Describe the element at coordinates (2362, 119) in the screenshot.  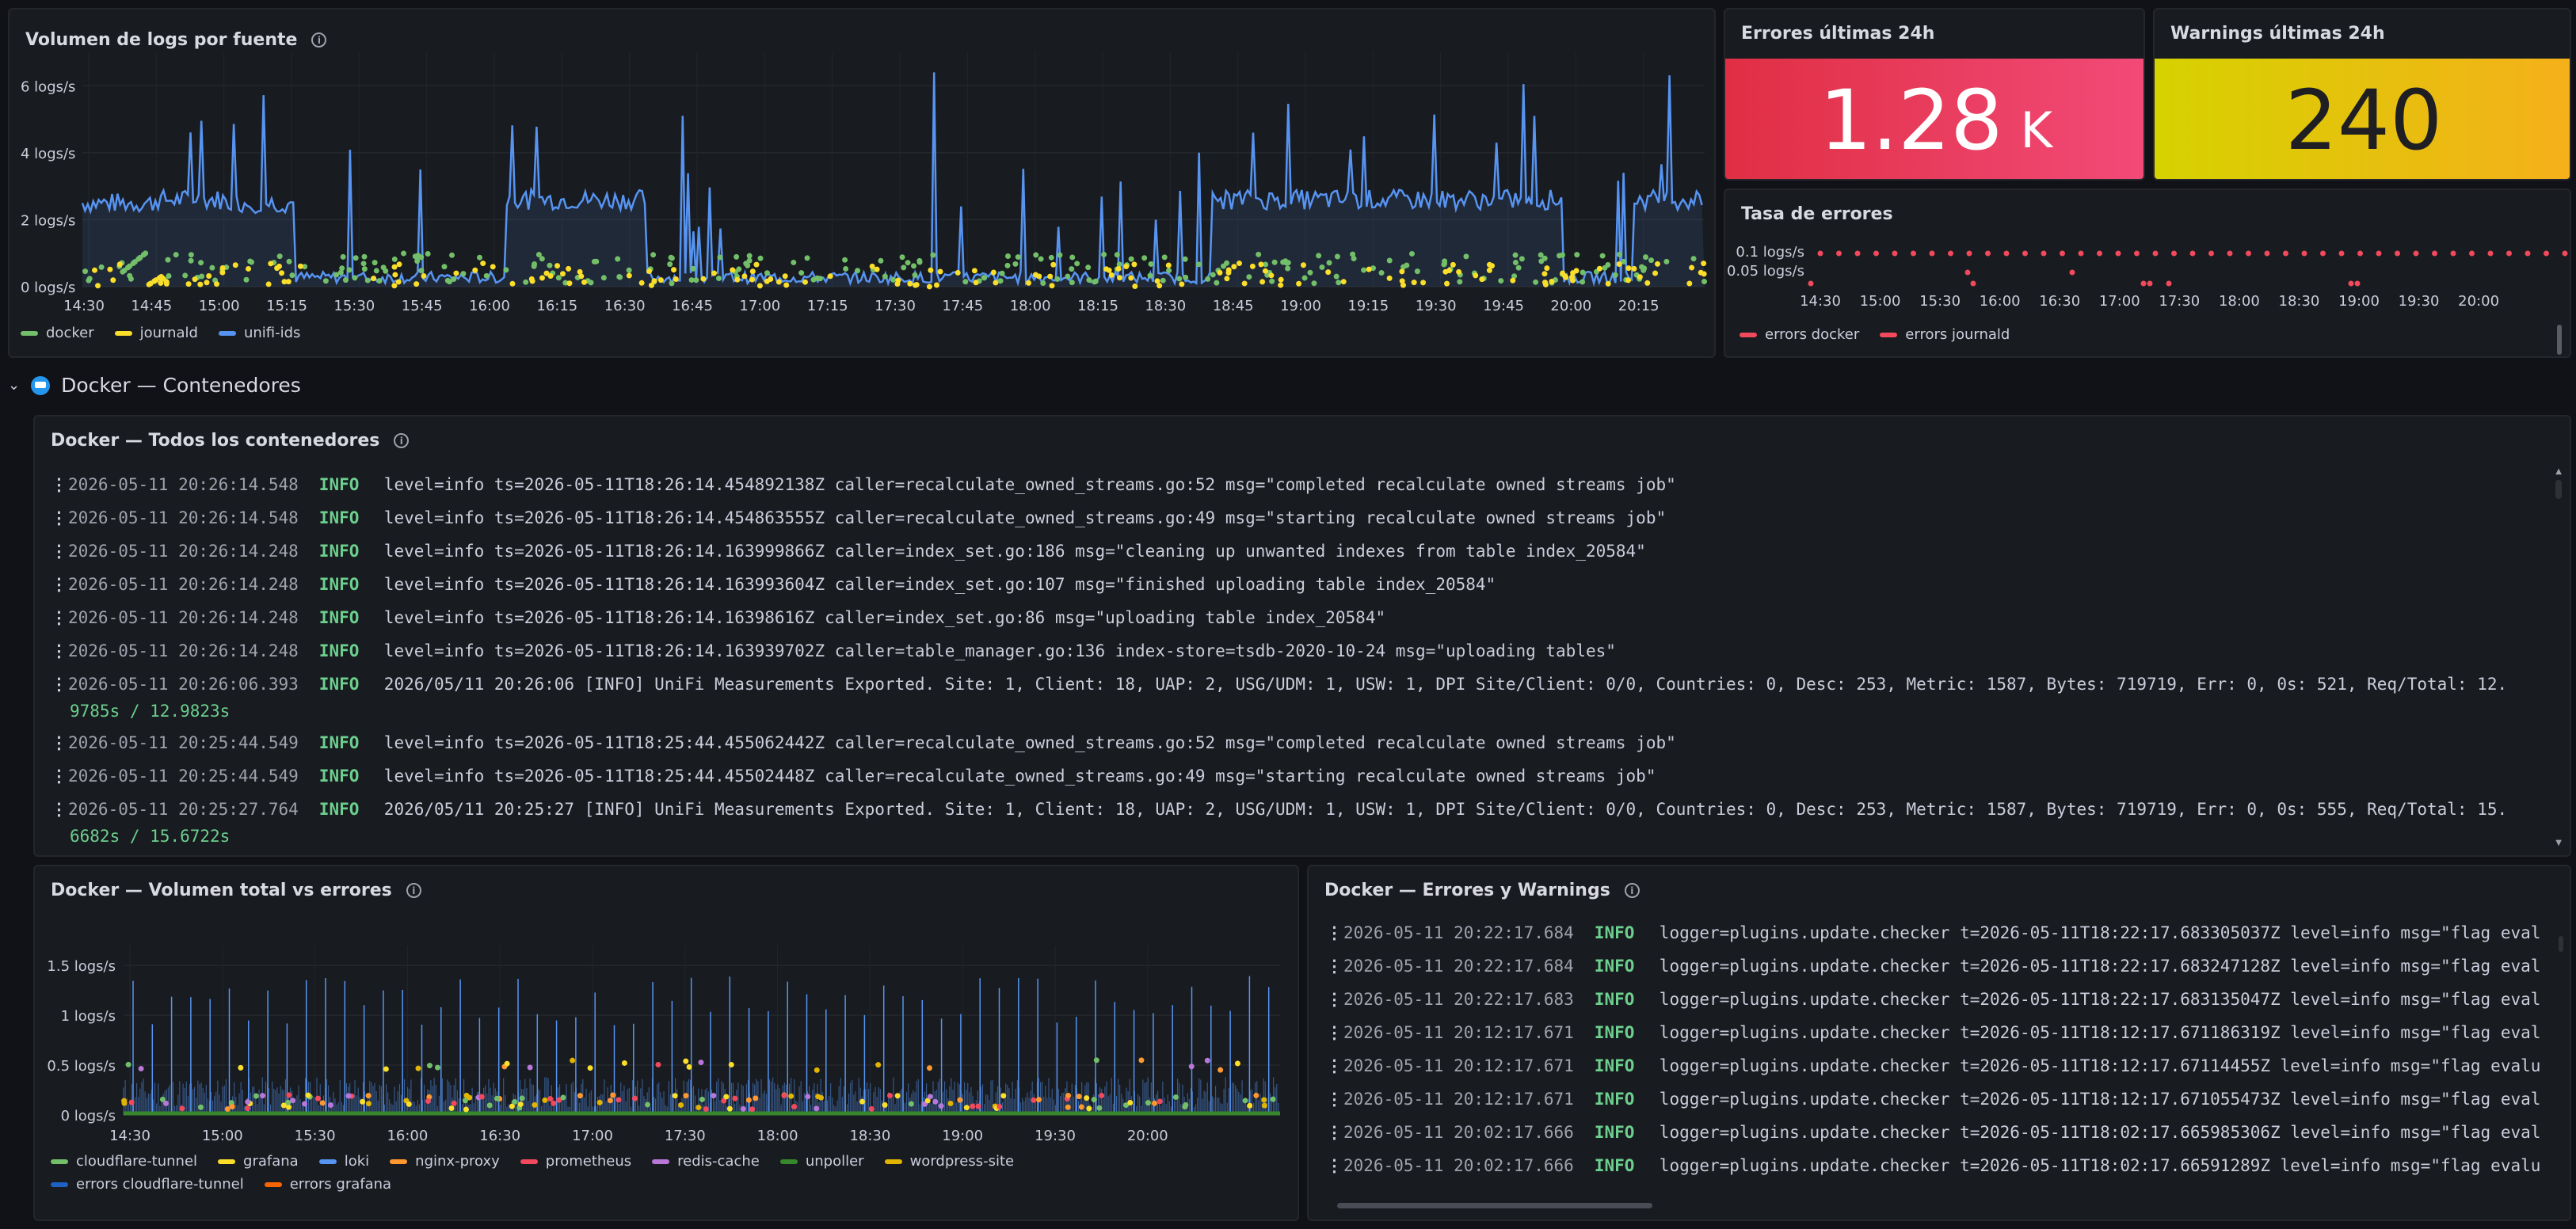
I see `warnings-stat-value: 240` at that location.